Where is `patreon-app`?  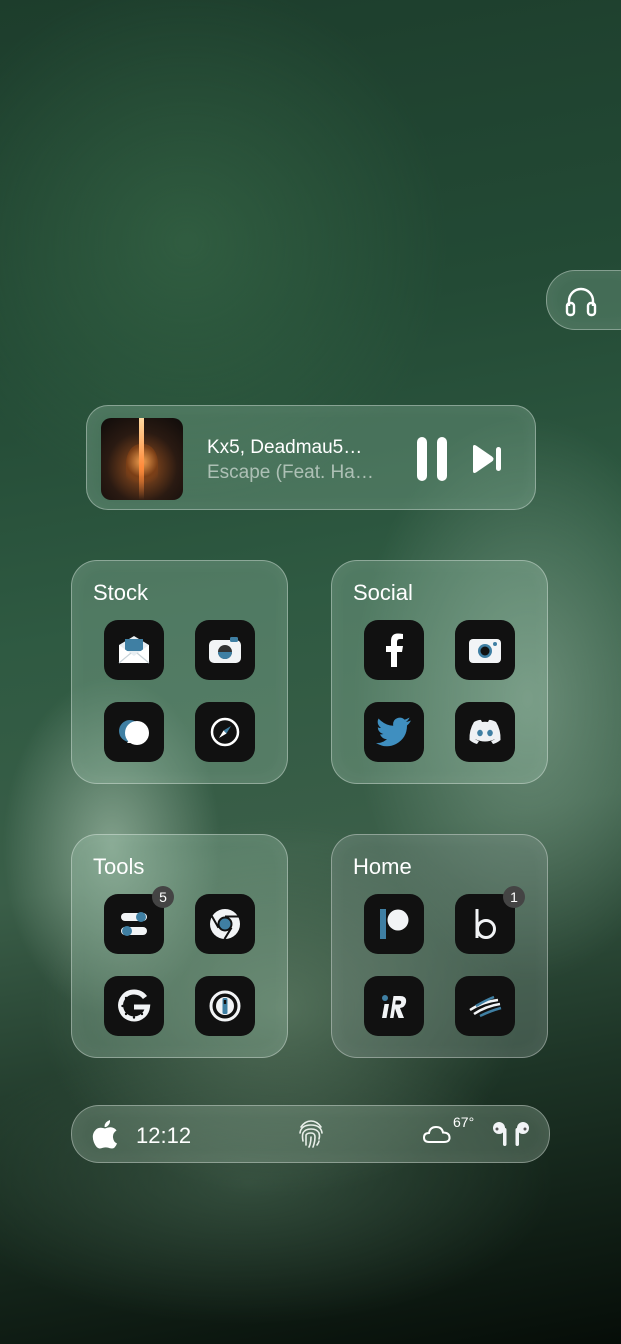
patreon-app is located at coordinates (394, 924).